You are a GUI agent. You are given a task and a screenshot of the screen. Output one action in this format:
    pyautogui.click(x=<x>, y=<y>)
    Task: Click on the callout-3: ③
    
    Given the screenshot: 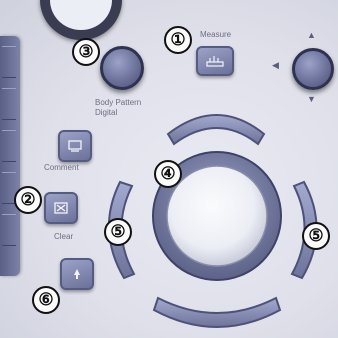 What is the action you would take?
    pyautogui.click(x=86, y=52)
    